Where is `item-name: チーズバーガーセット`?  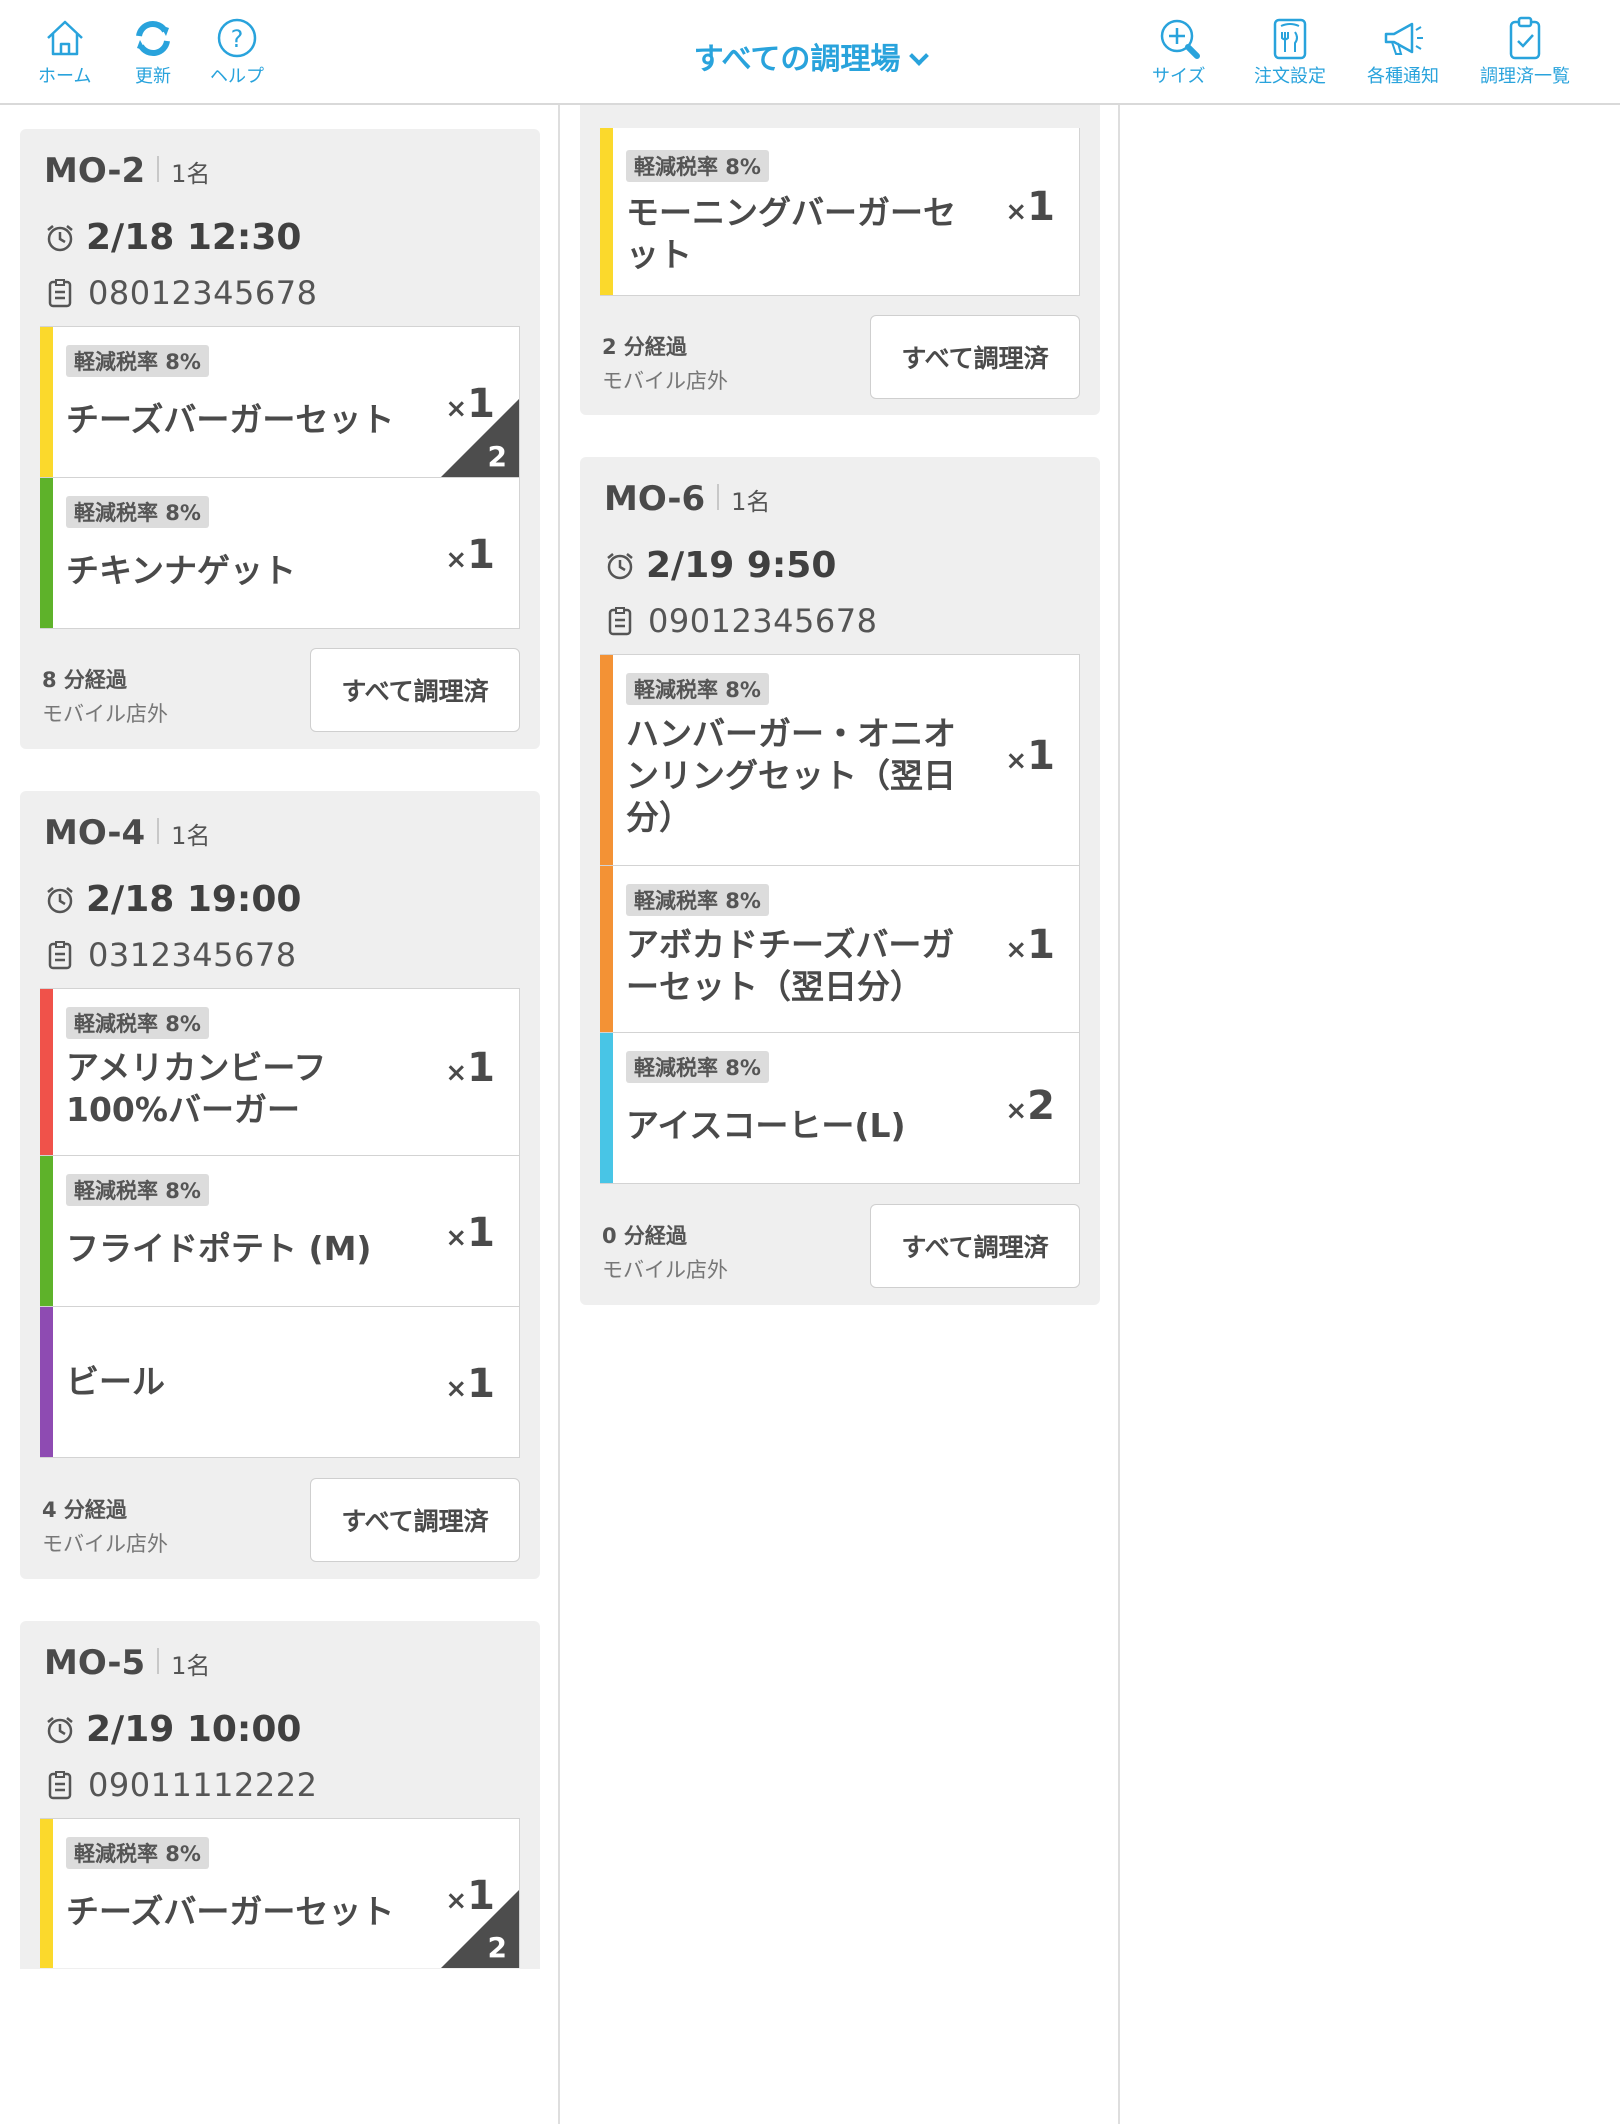
item-name: チーズバーガーセット is located at coordinates (230, 1911).